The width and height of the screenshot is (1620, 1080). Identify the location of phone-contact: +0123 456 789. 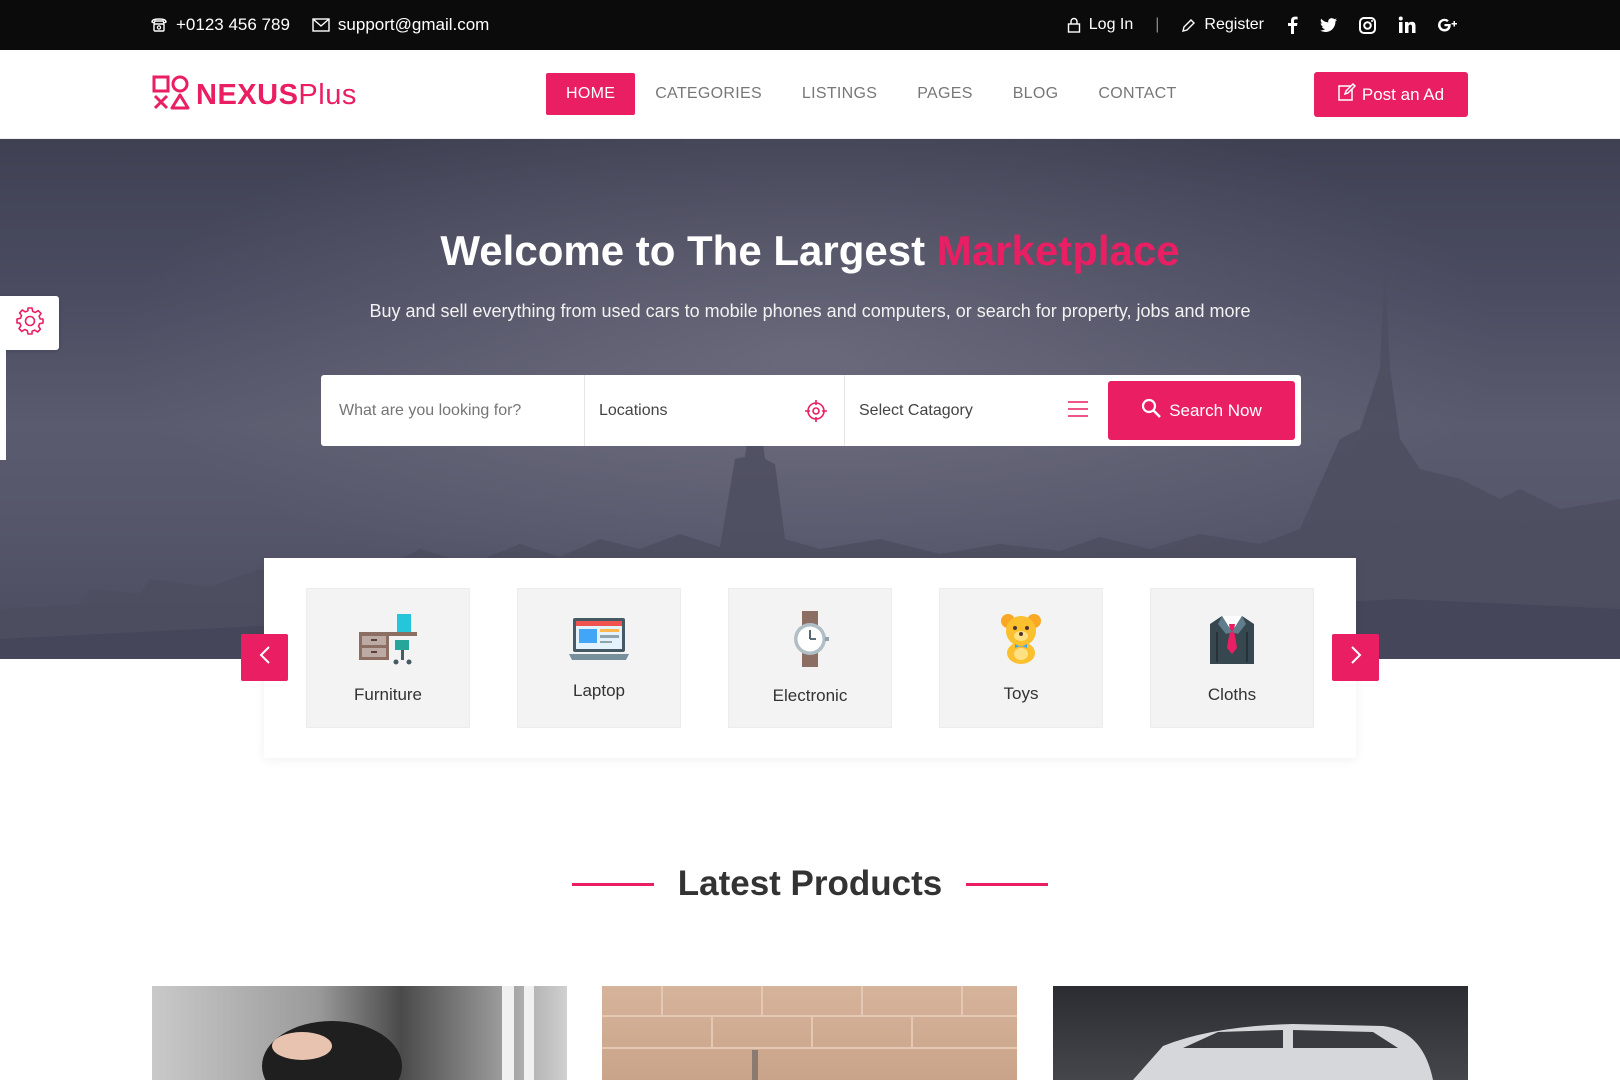
(220, 25).